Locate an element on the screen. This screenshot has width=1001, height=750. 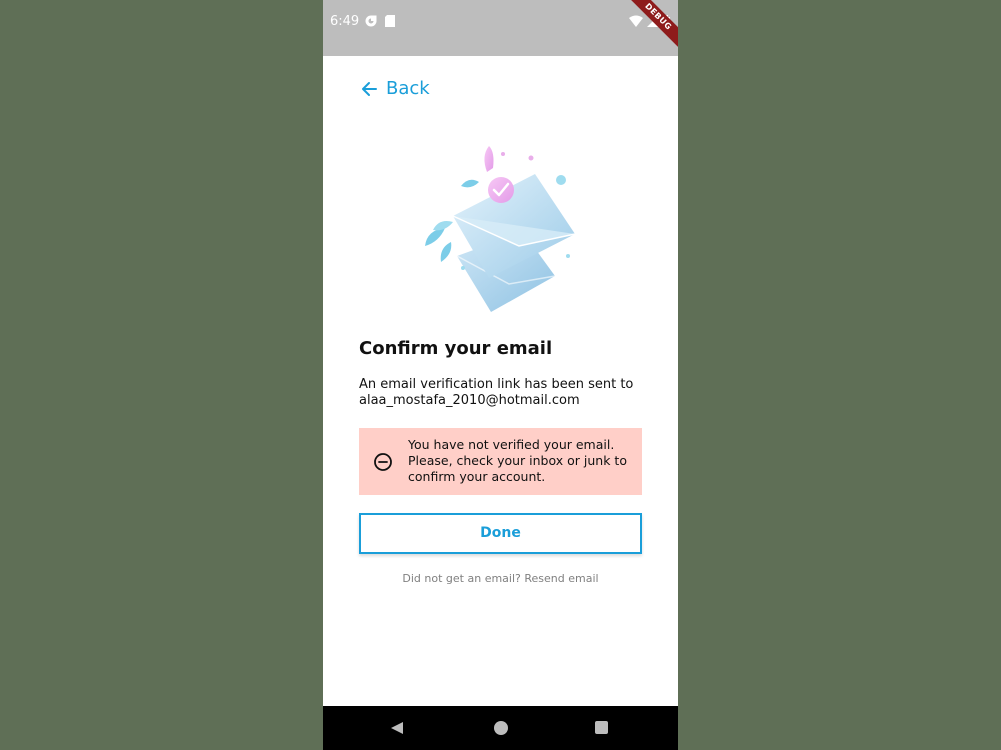
sd-card-icon is located at coordinates (390, 21).